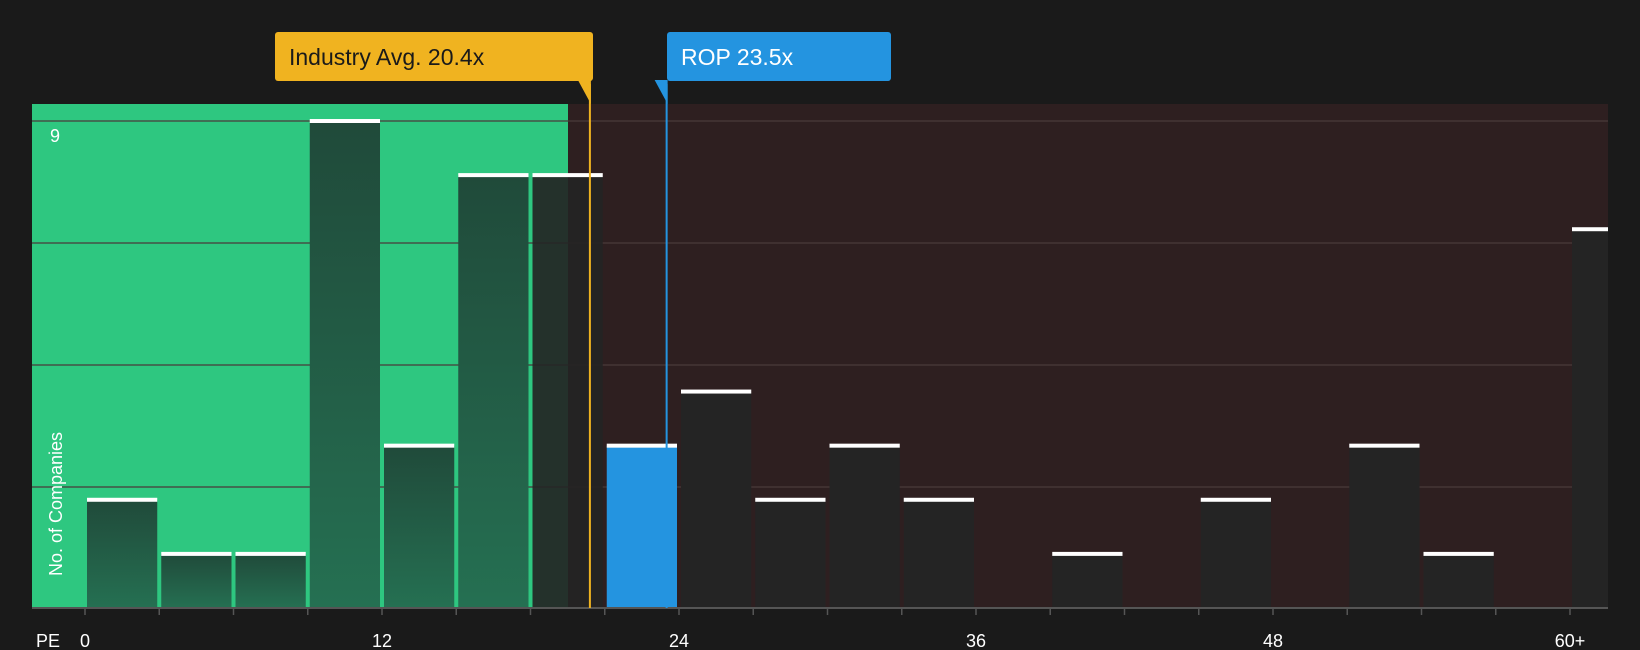 Image resolution: width=1640 pixels, height=650 pixels. What do you see at coordinates (387, 57) in the screenshot?
I see `industry-avg-label: Industry Avg. 20.4x` at bounding box center [387, 57].